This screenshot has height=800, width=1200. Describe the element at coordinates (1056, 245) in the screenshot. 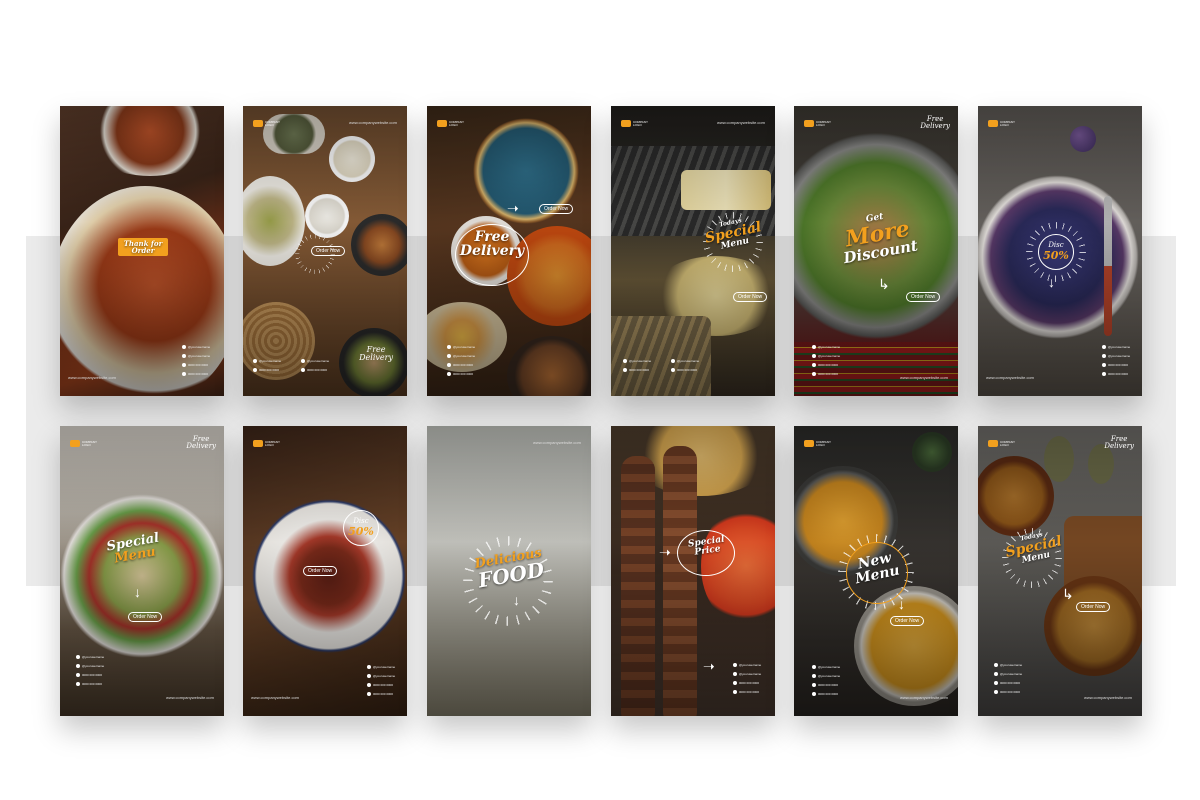

I see `badge-small: Disc` at that location.